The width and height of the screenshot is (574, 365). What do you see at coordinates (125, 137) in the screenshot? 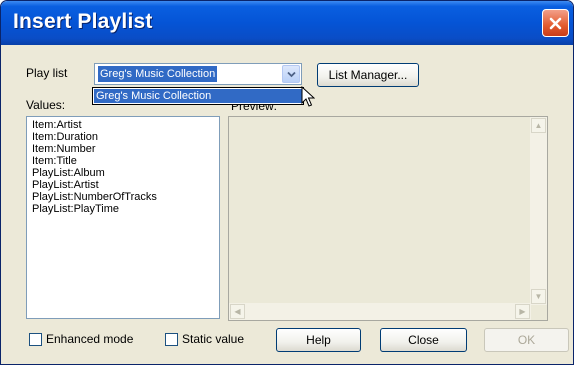
I see `list-item: Item:Duration` at bounding box center [125, 137].